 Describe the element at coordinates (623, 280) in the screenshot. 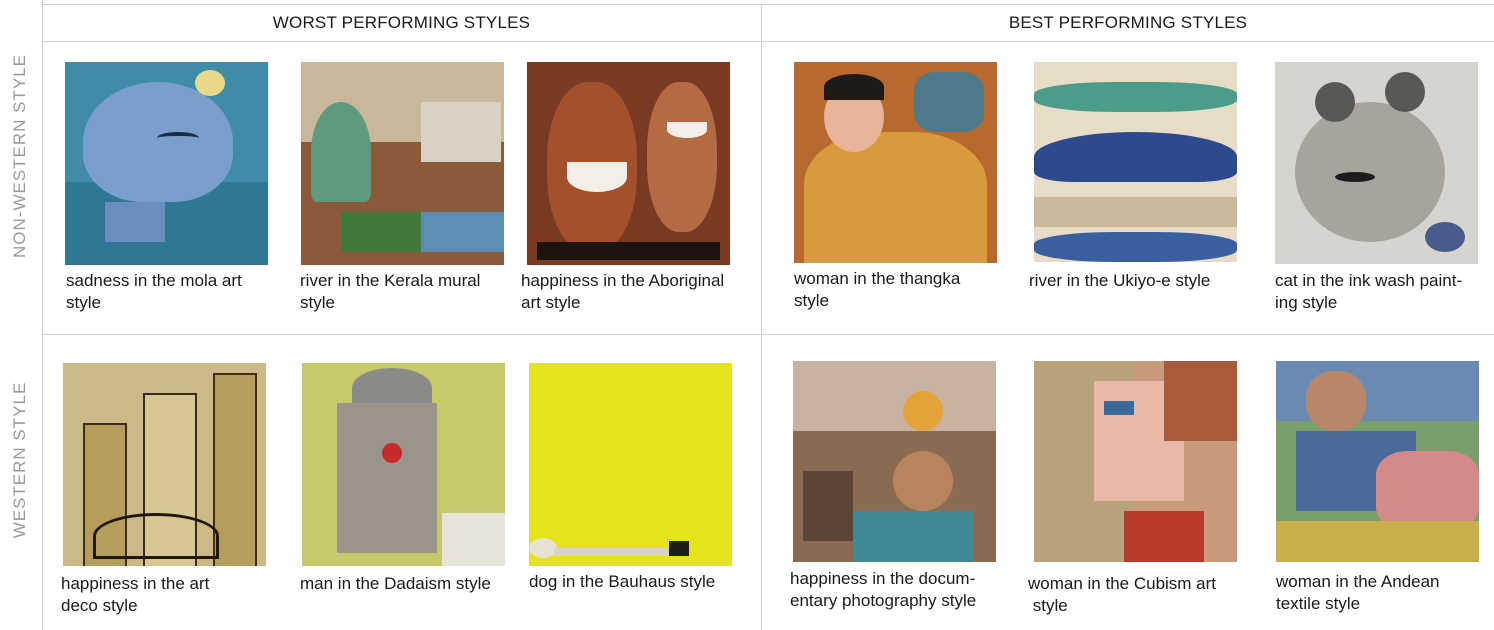

I see `caption-line-1: happiness in the Aboriginal` at that location.